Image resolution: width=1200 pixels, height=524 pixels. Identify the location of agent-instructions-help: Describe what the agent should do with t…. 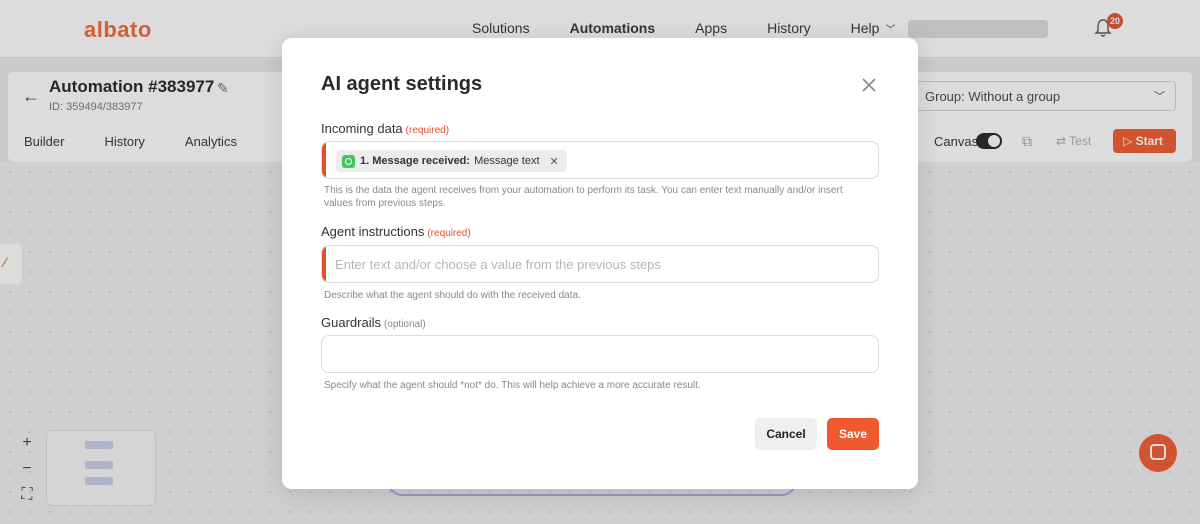
(452, 295).